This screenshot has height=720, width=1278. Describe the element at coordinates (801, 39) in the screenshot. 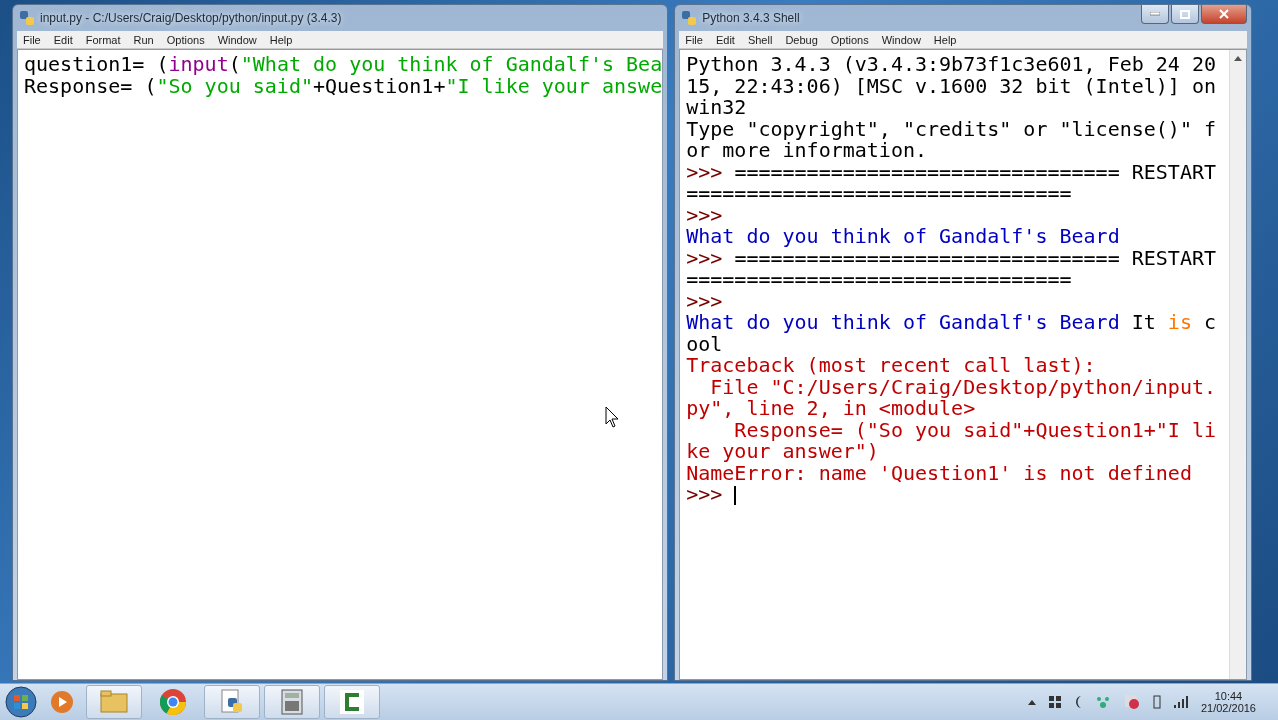

I see `menu-item: Debug` at that location.